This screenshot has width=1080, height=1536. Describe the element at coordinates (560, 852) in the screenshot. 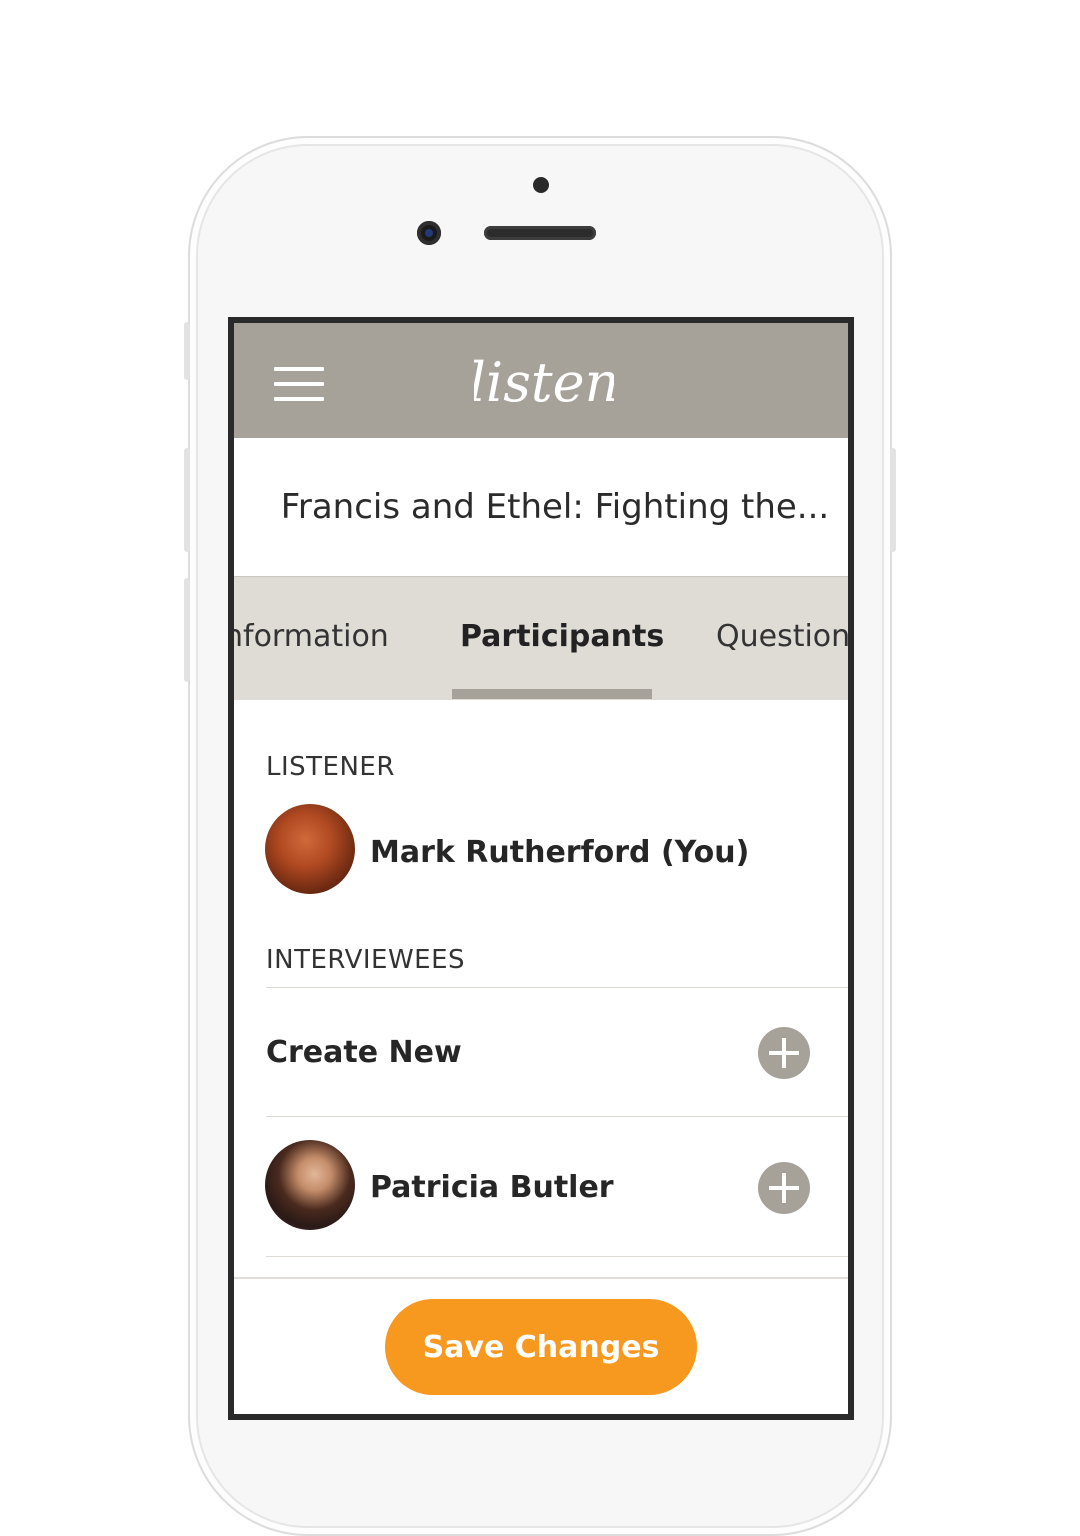

I see `listener-name: Mark Rutherford (You)` at that location.